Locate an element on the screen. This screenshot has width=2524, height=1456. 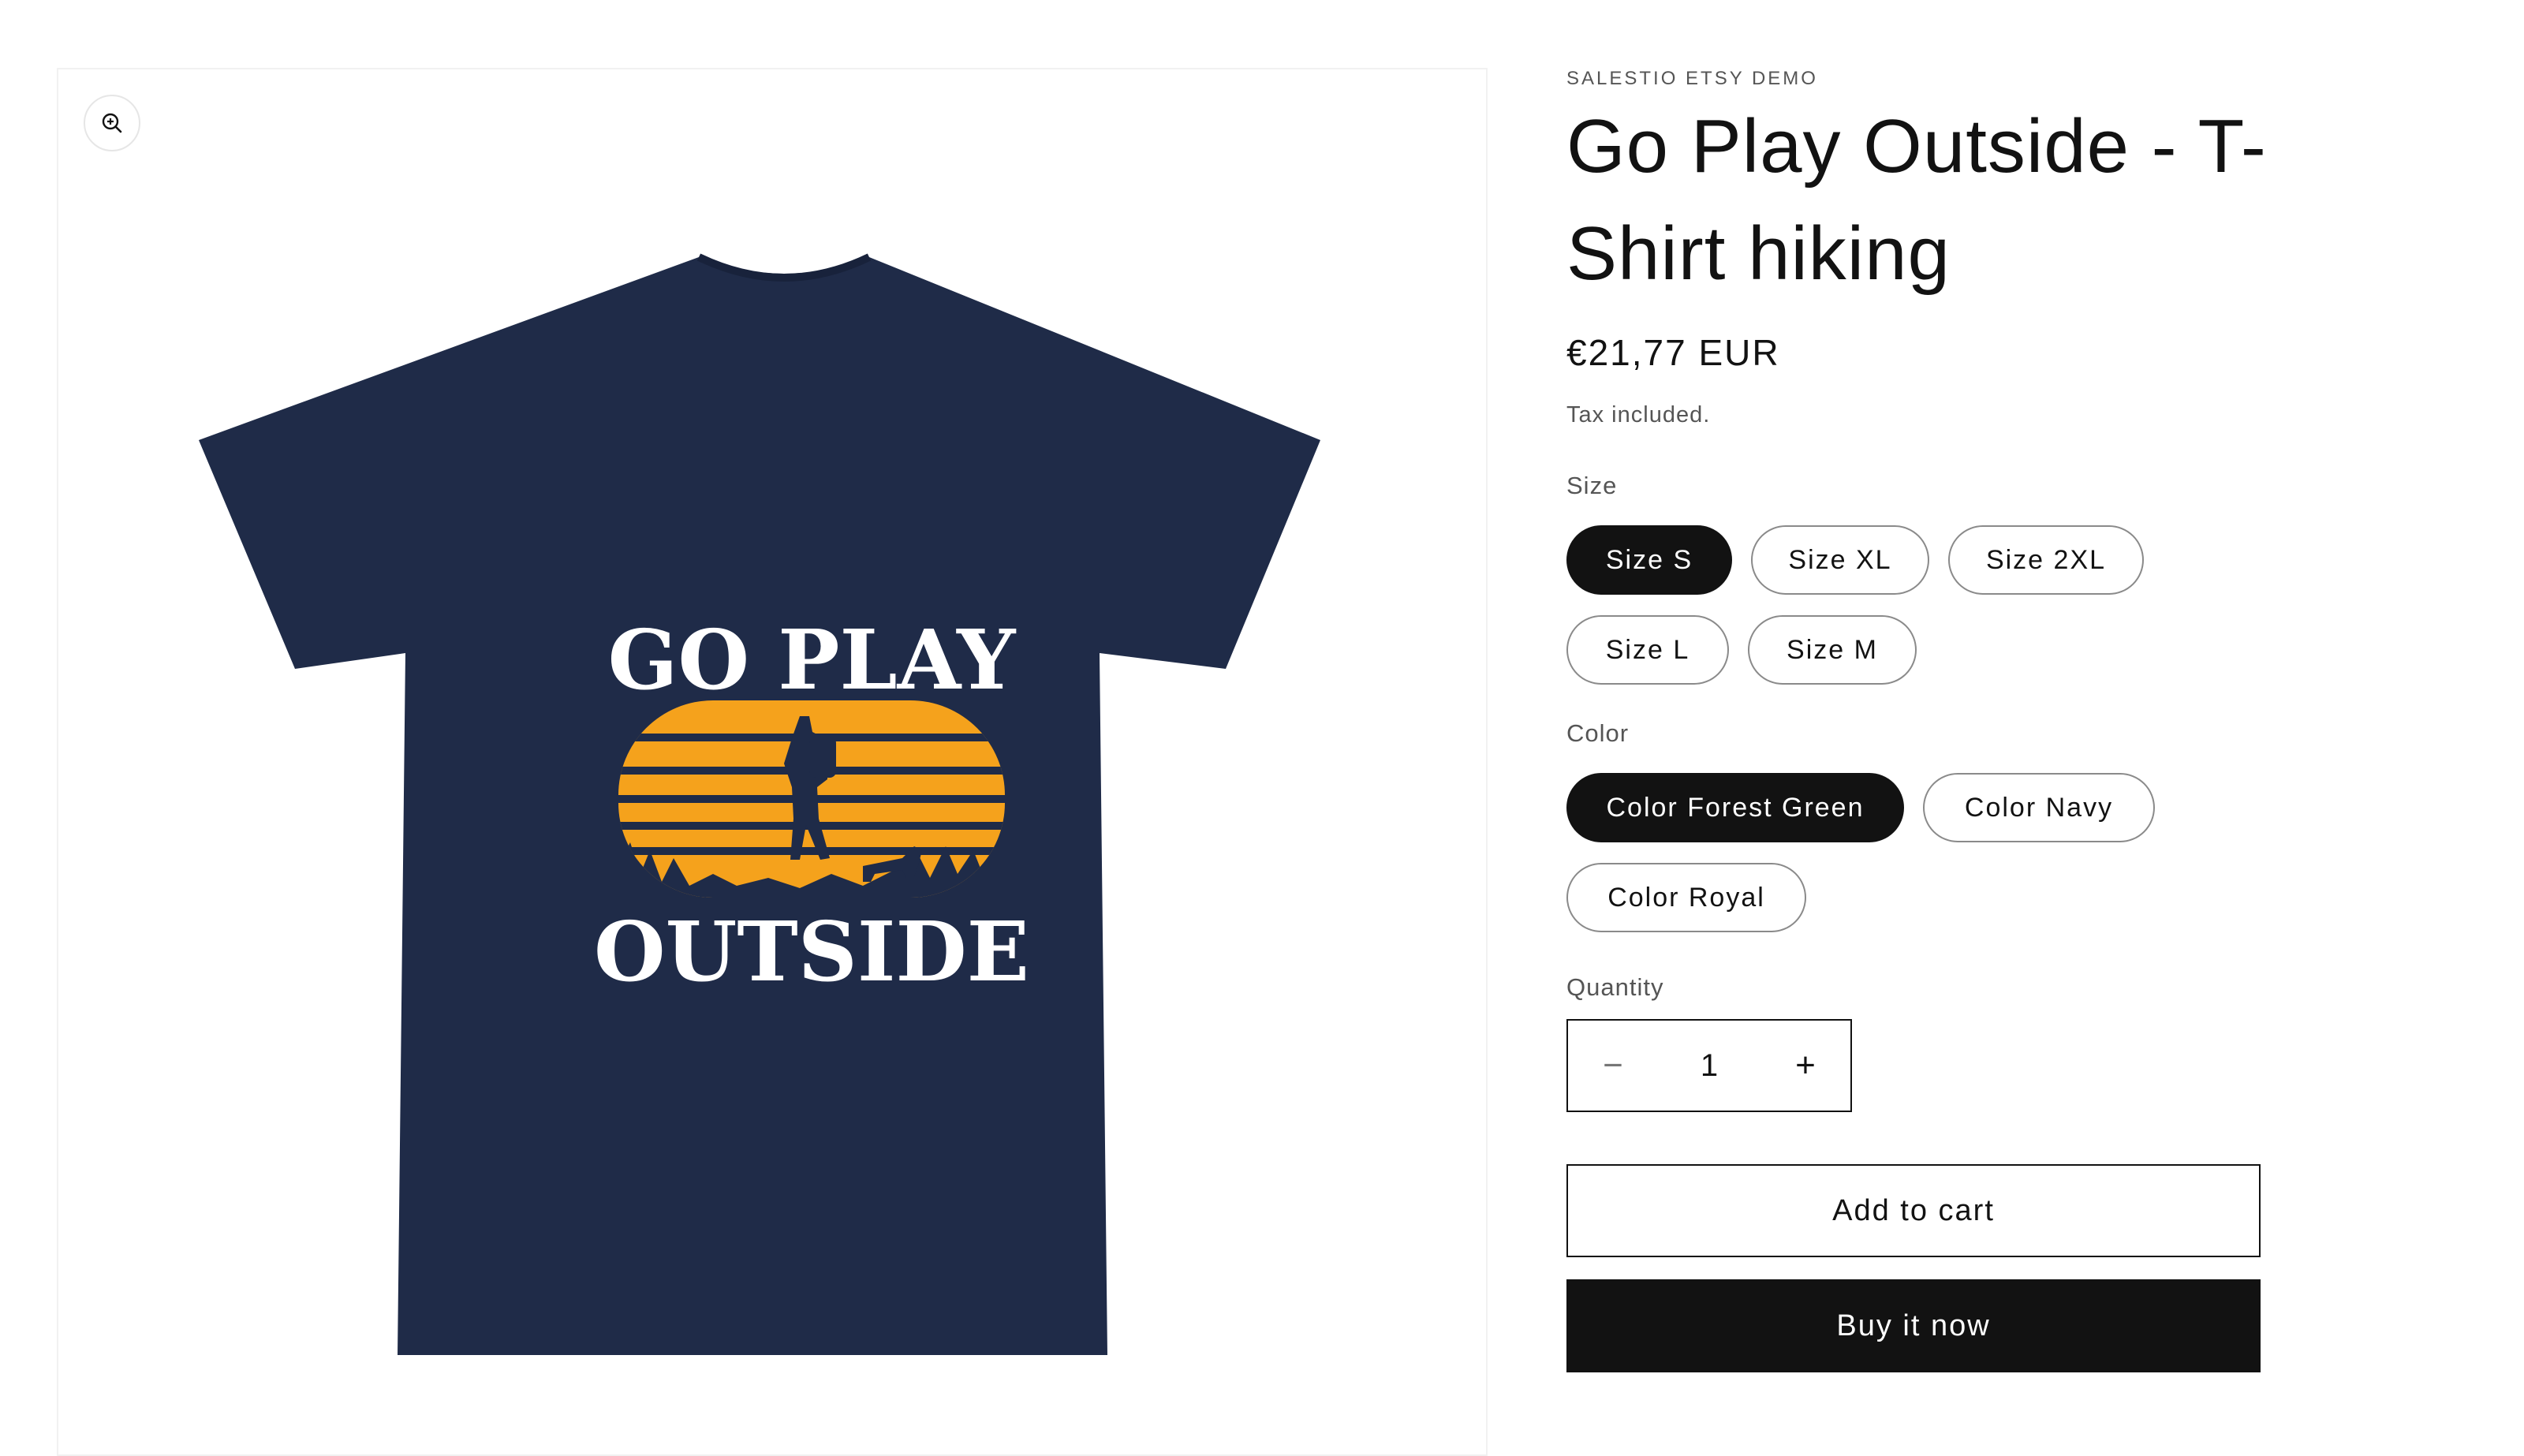
zoom-in-icon is located at coordinates (112, 123).